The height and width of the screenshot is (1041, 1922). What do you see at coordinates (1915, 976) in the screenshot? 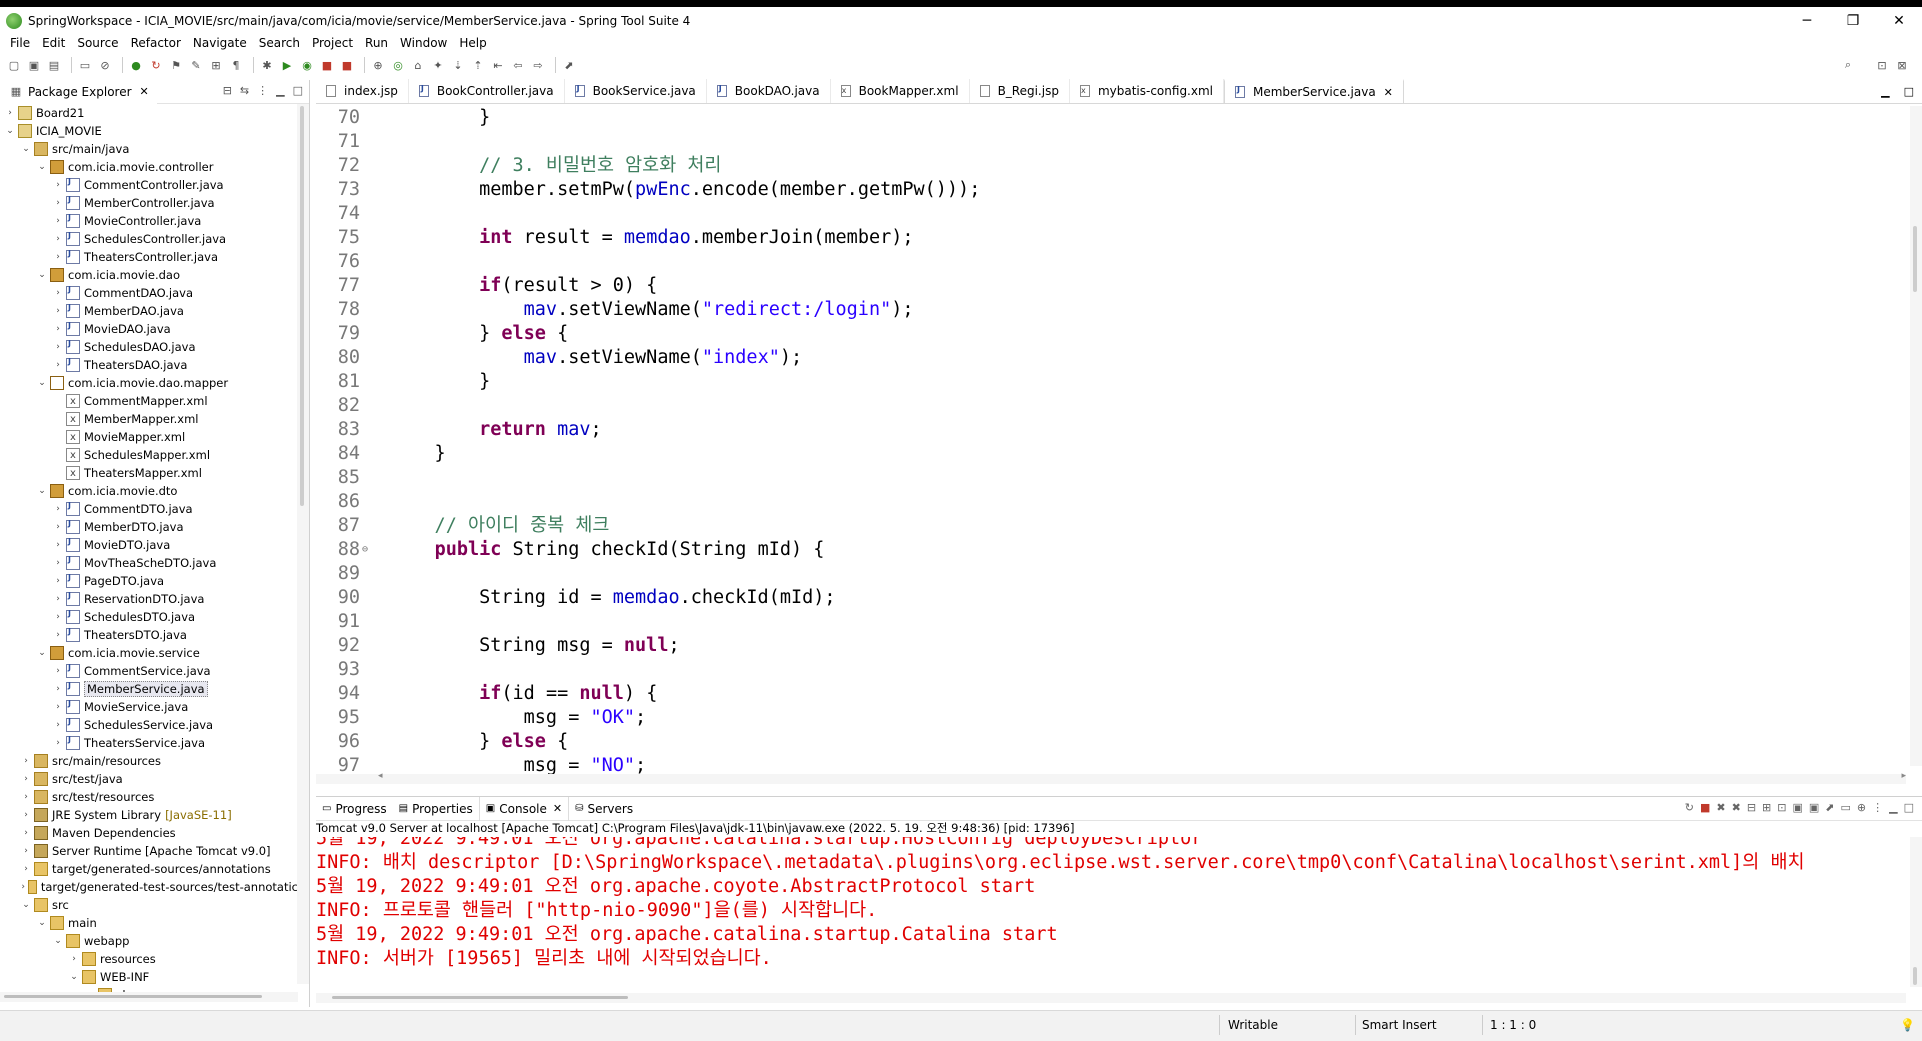
I see `scroll-thumb` at bounding box center [1915, 976].